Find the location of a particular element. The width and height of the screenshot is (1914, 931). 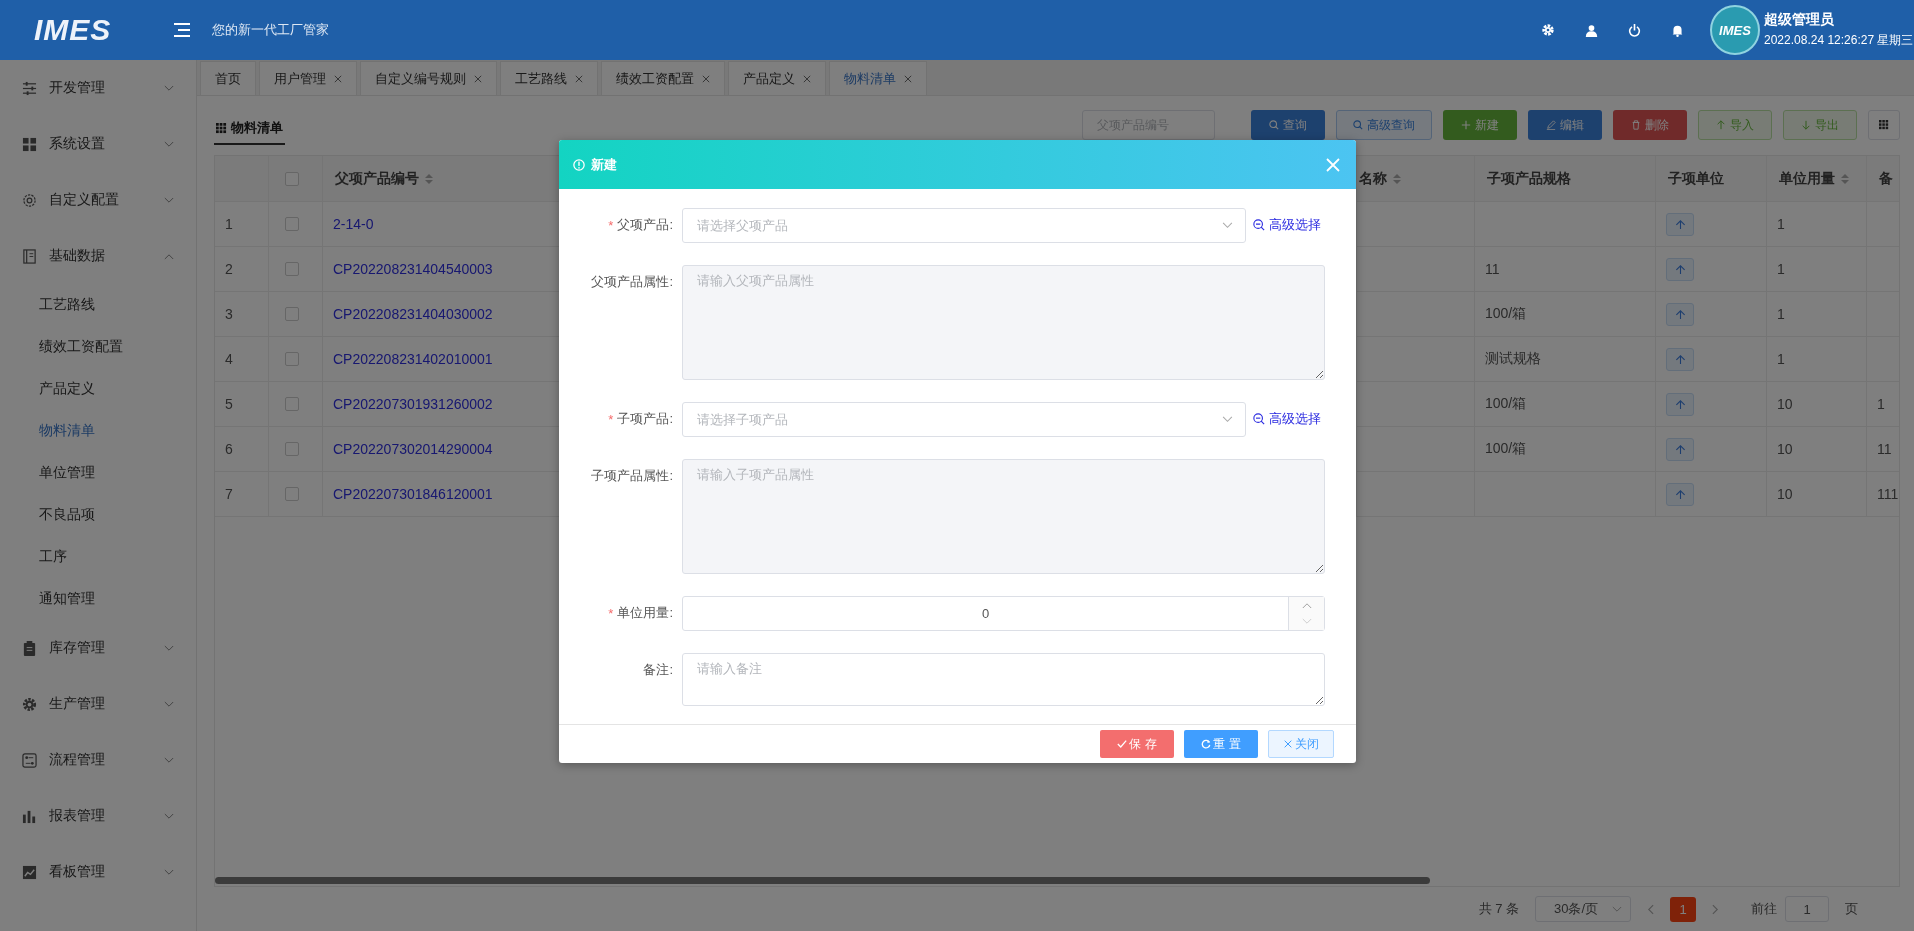

column-header: 子项产品规格 is located at coordinates (1565, 178).